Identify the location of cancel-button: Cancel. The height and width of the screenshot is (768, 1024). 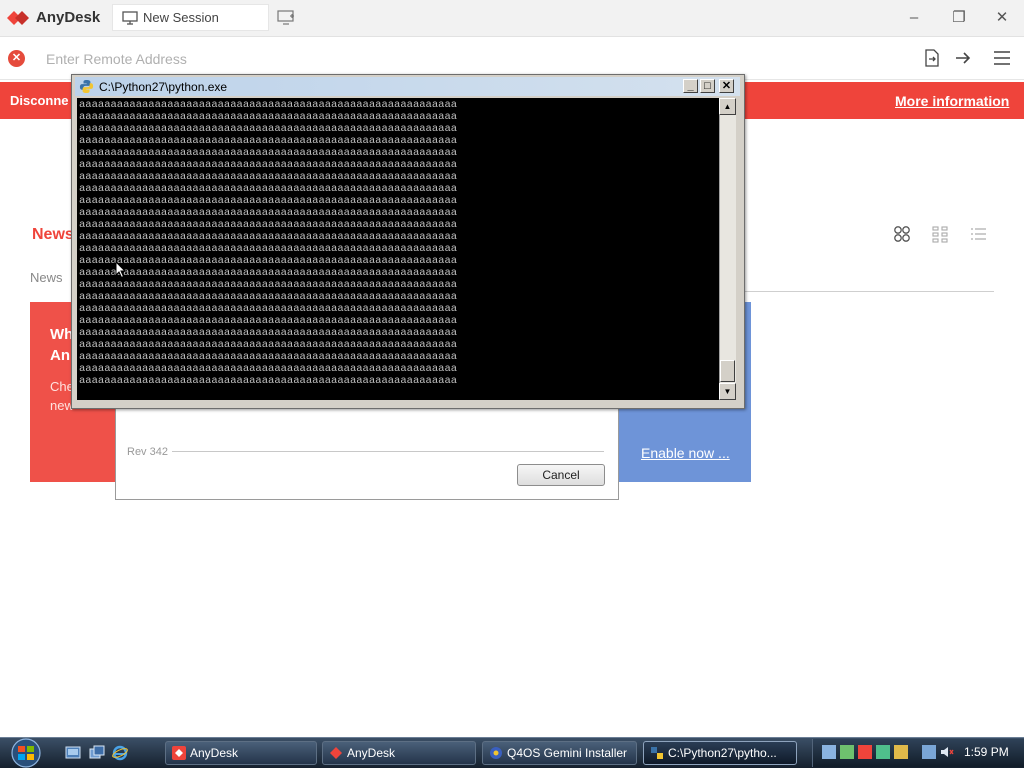
(561, 475).